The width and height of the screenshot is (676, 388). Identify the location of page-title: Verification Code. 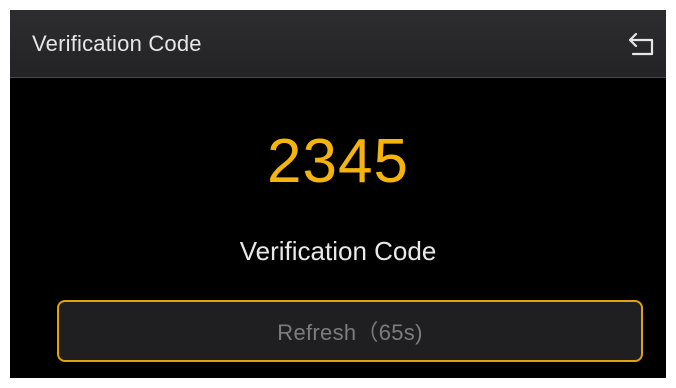
(117, 43).